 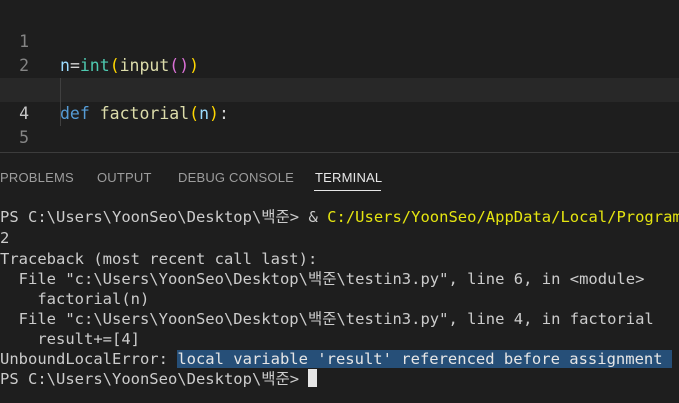 What do you see at coordinates (89, 359) in the screenshot?
I see `error-type: UnboundLocalError:` at bounding box center [89, 359].